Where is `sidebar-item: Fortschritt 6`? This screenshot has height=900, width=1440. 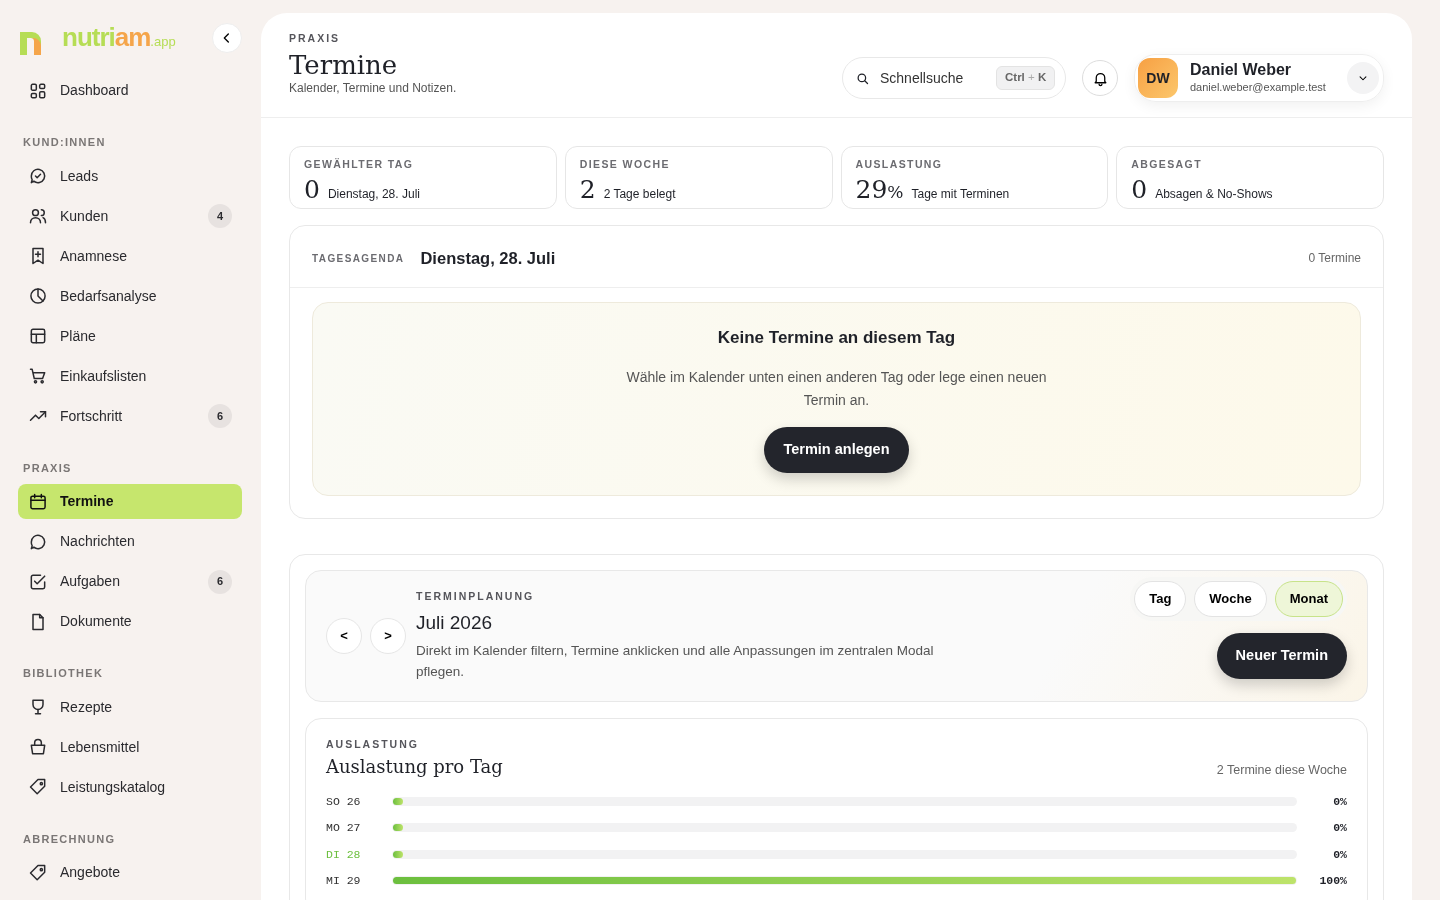
sidebar-item: Fortschritt 6 is located at coordinates (130, 416).